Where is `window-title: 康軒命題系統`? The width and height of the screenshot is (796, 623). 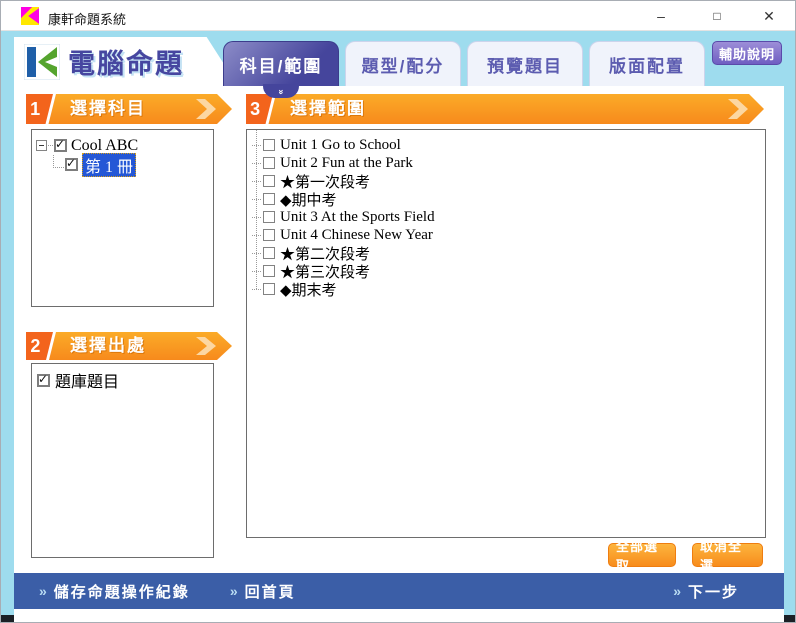 window-title: 康軒命題系統 is located at coordinates (87, 19).